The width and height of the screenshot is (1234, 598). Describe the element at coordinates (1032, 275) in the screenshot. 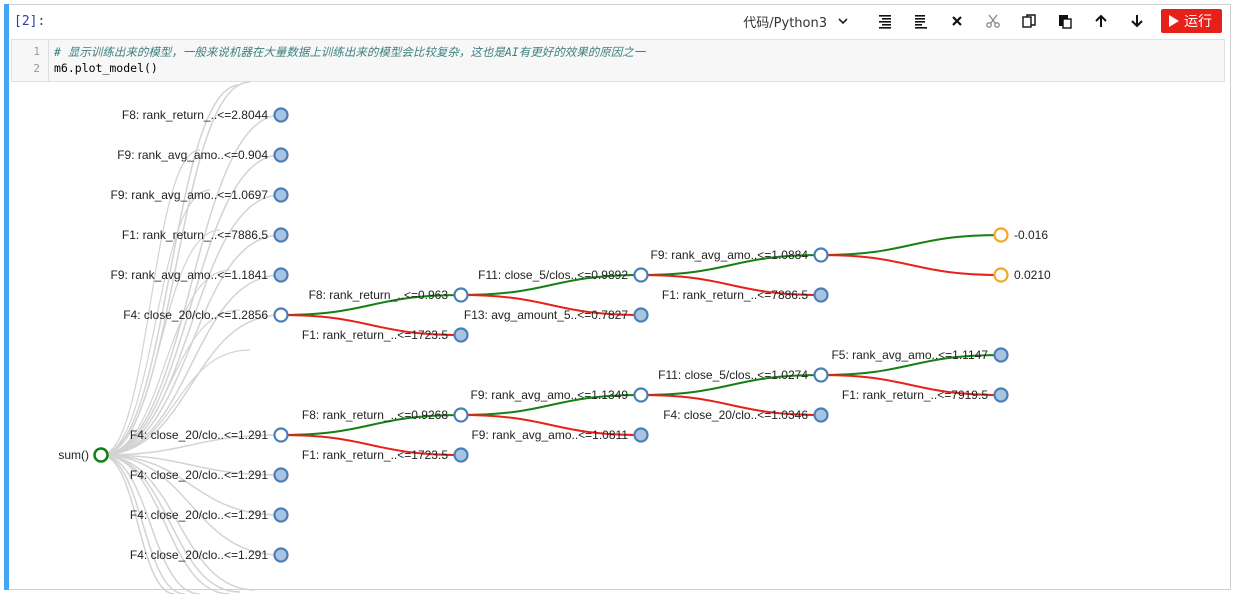

I see `leaf-value-label: 0.0210` at that location.